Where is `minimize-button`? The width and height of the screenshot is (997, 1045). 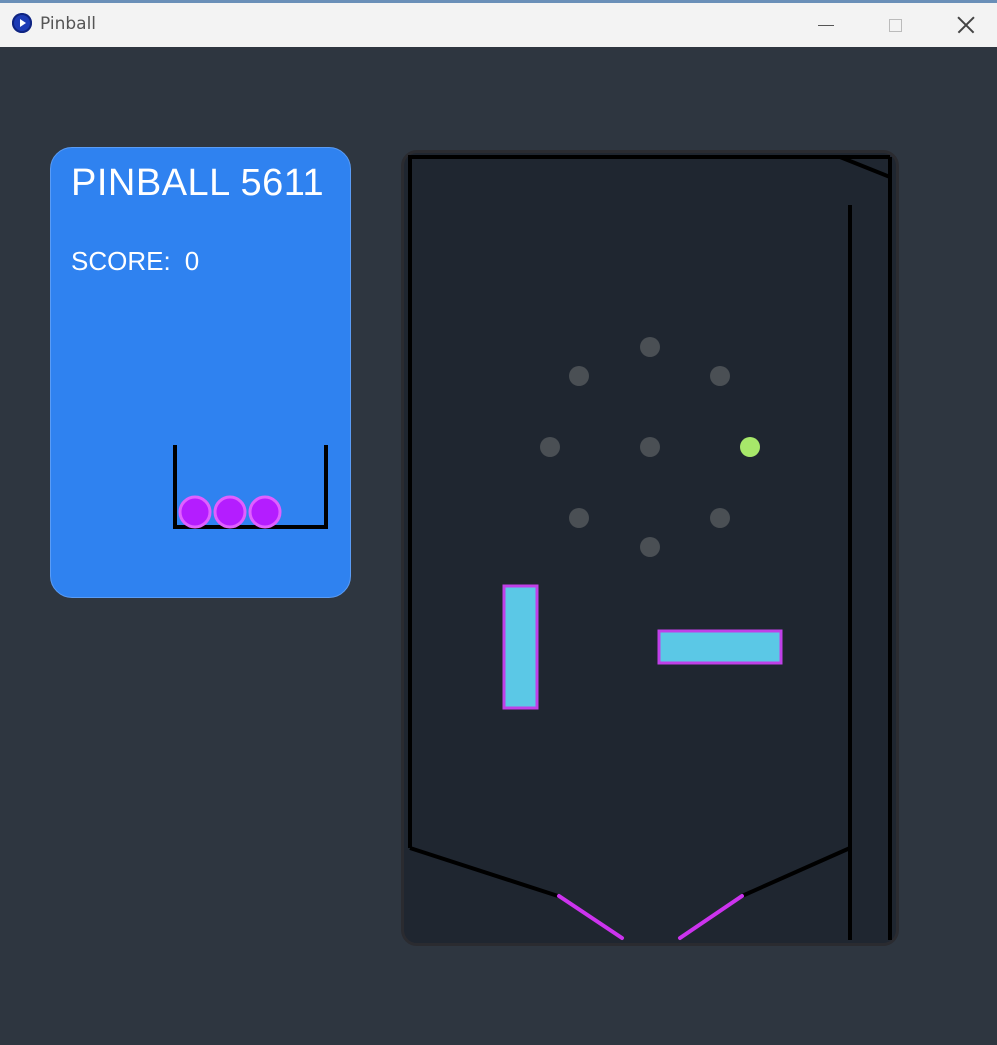 minimize-button is located at coordinates (826, 25).